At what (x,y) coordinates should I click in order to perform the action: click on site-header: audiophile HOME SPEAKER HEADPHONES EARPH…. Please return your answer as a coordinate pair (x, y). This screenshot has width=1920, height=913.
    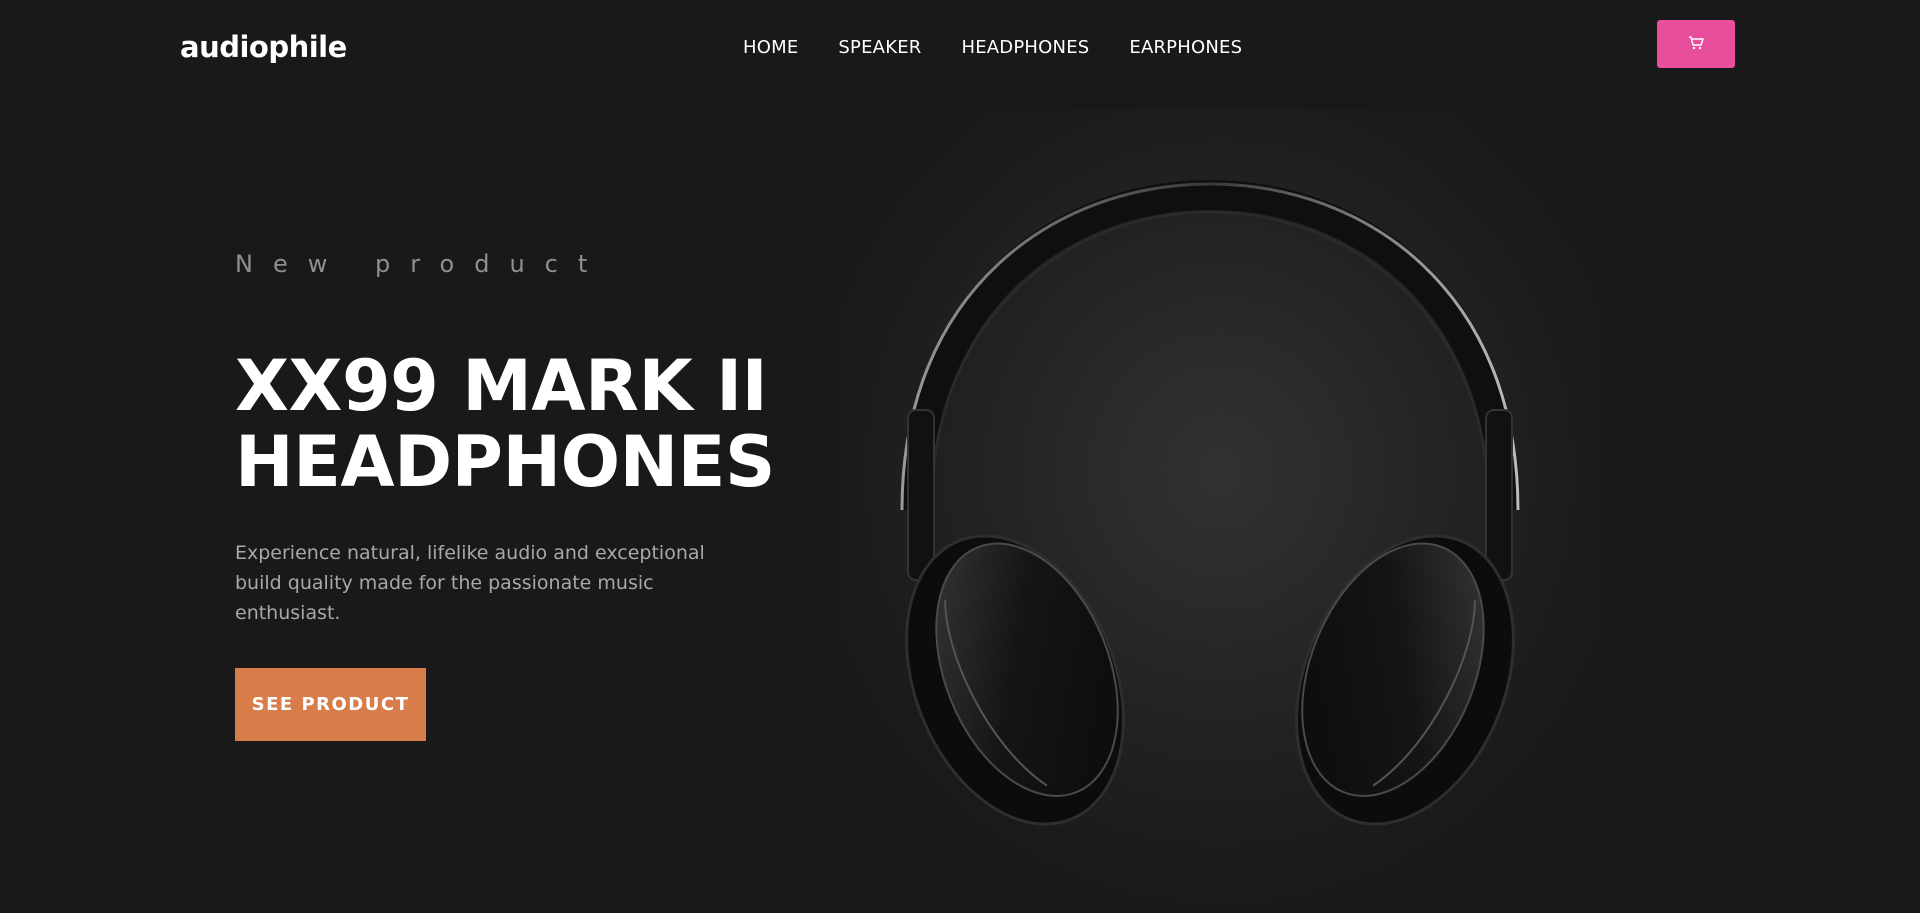
    Looking at the image, I should click on (960, 48).